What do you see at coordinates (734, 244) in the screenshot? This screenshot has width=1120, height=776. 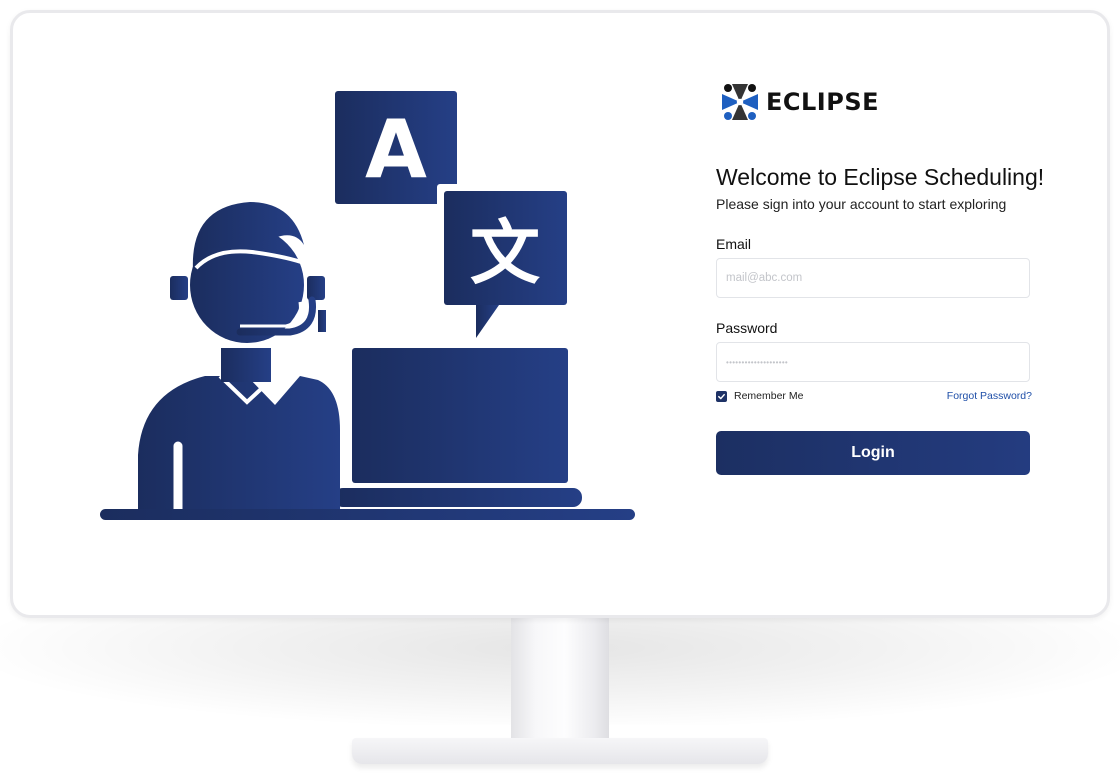 I see `email-label: Email` at bounding box center [734, 244].